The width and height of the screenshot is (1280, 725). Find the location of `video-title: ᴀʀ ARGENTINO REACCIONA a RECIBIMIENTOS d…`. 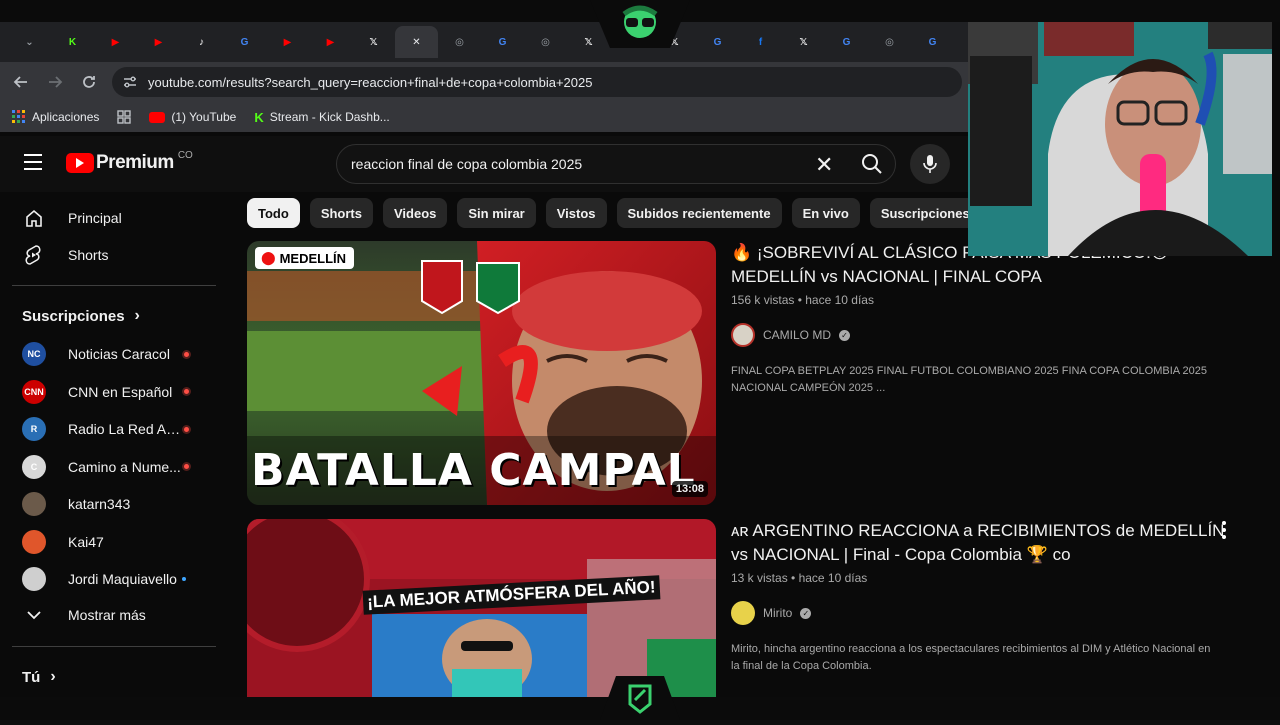

video-title: ᴀʀ ARGENTINO REACCIONA a RECIBIMIENTOS d… is located at coordinates (981, 543).